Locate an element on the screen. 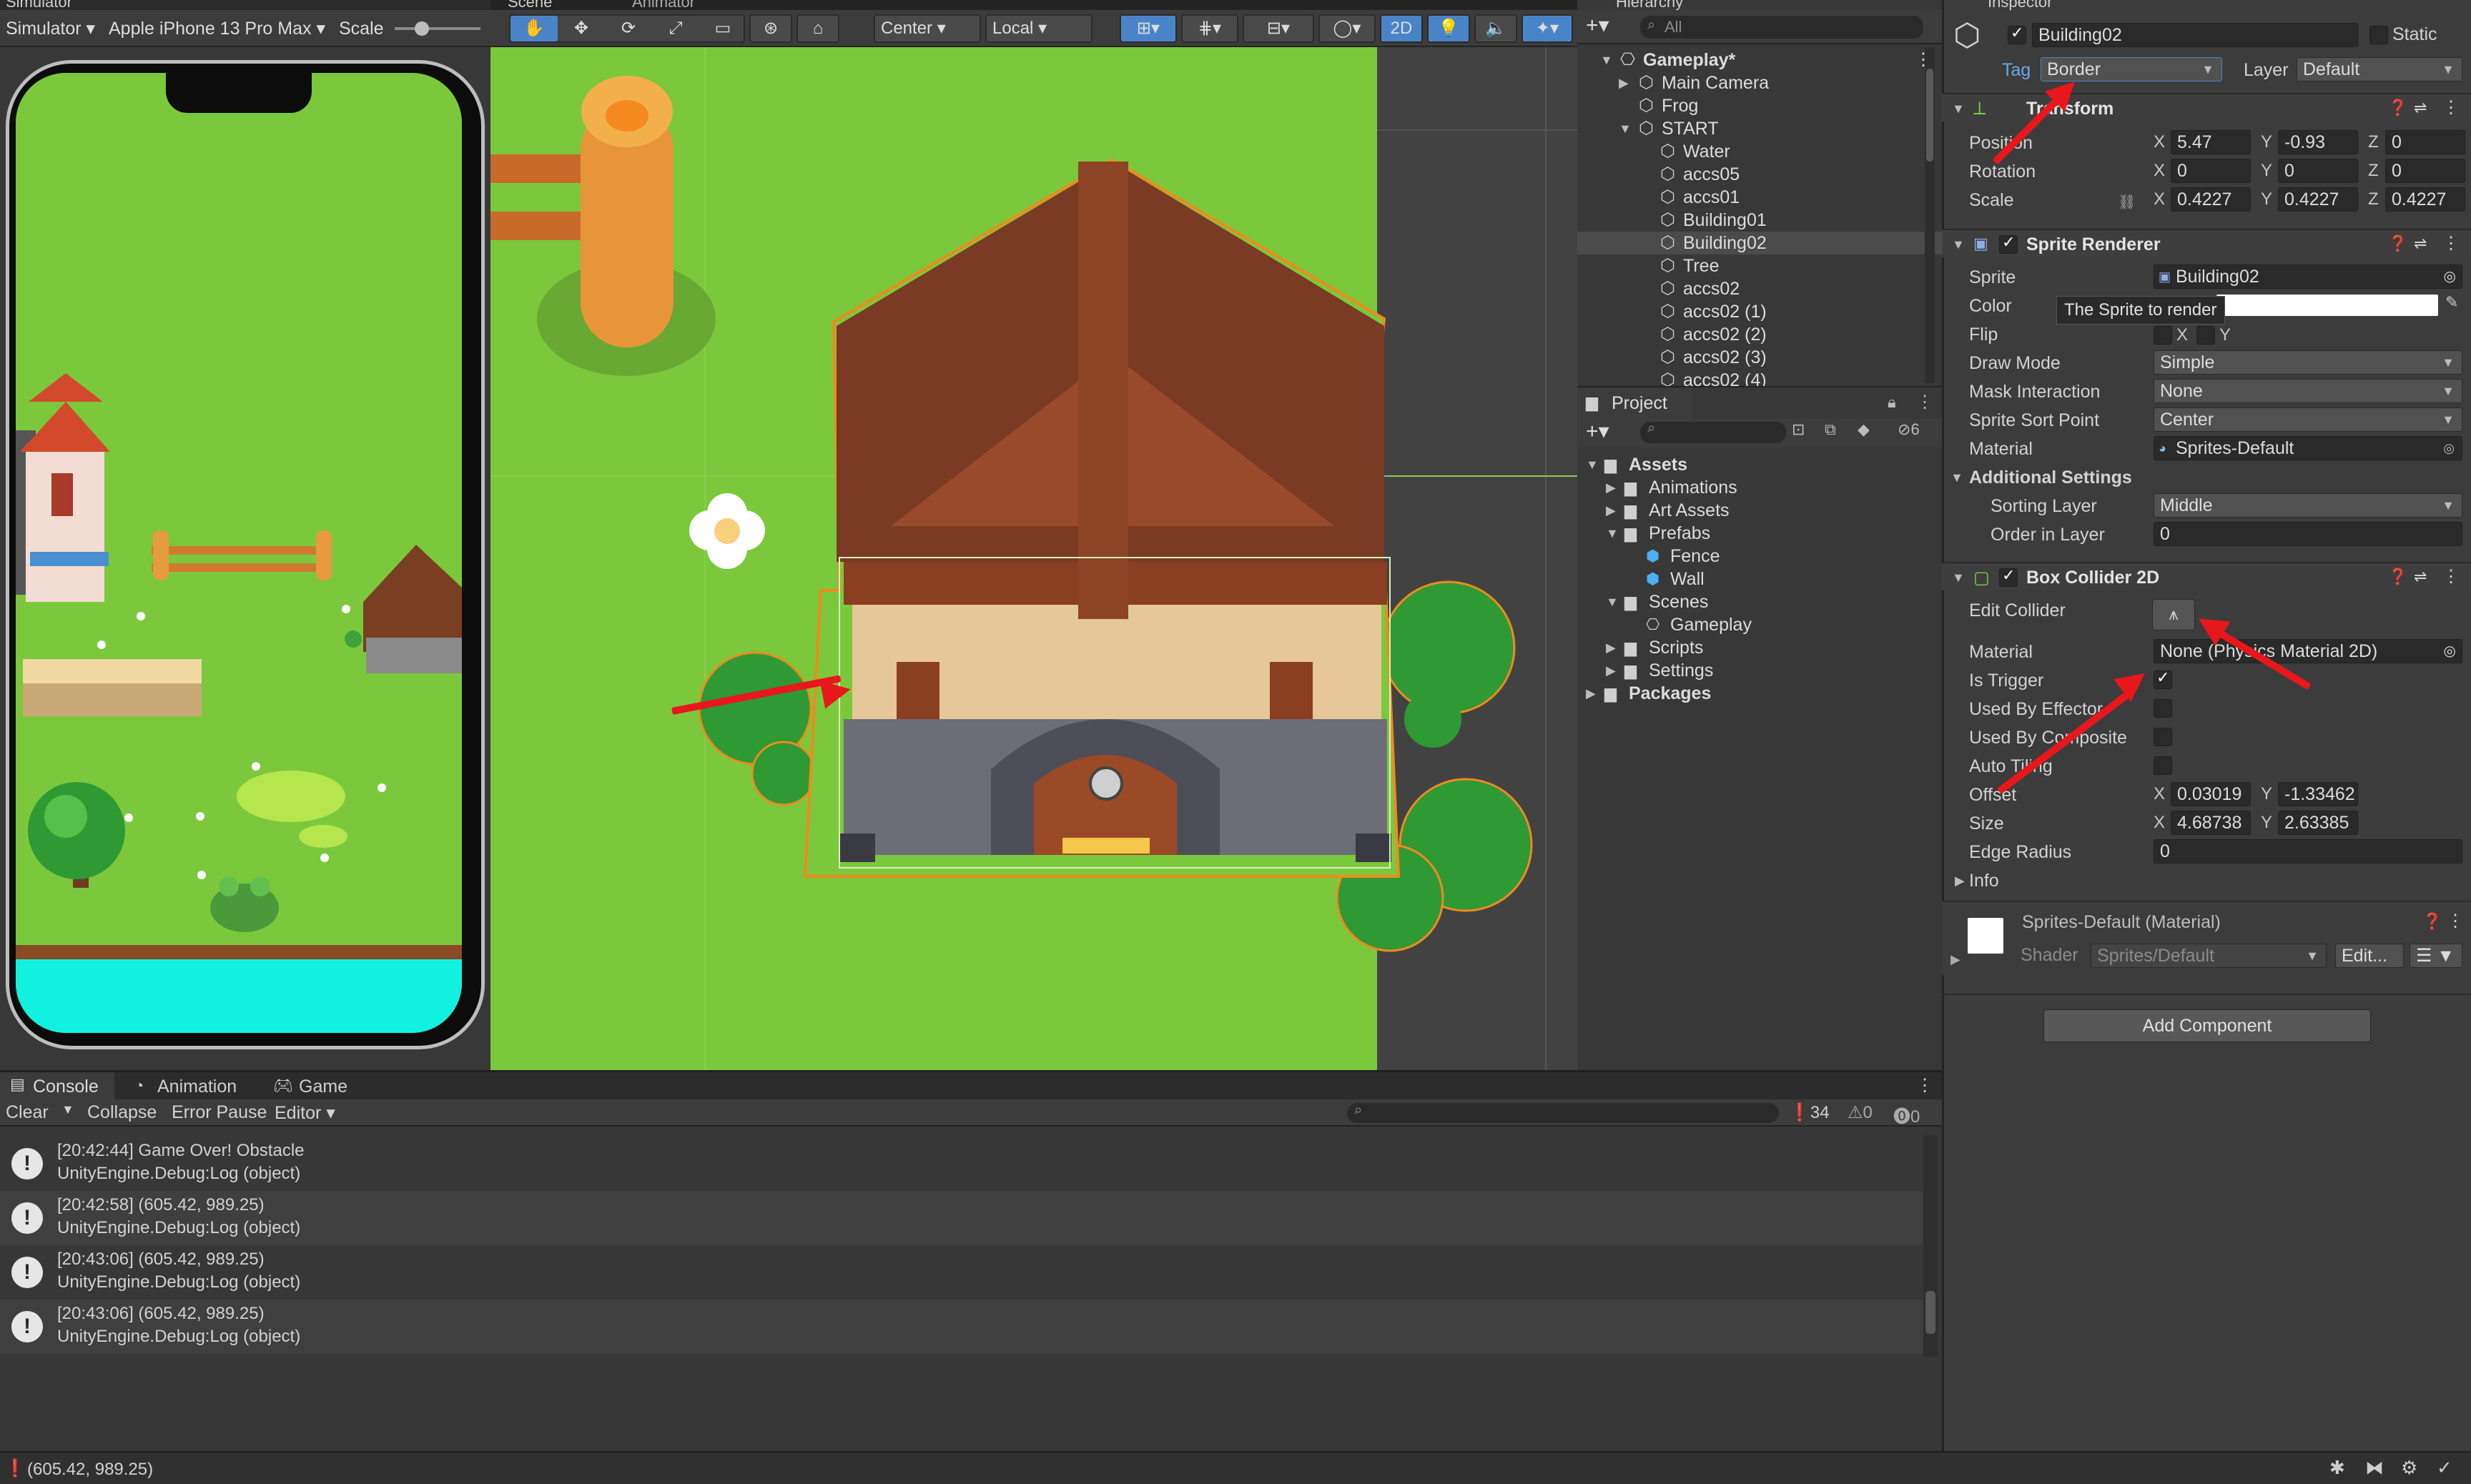 Image resolution: width=2471 pixels, height=1484 pixels. box-collider-header: ▼ ▢ ✓ Box Collider 2D ❓ ⇌ ⋮ is located at coordinates (2206, 576).